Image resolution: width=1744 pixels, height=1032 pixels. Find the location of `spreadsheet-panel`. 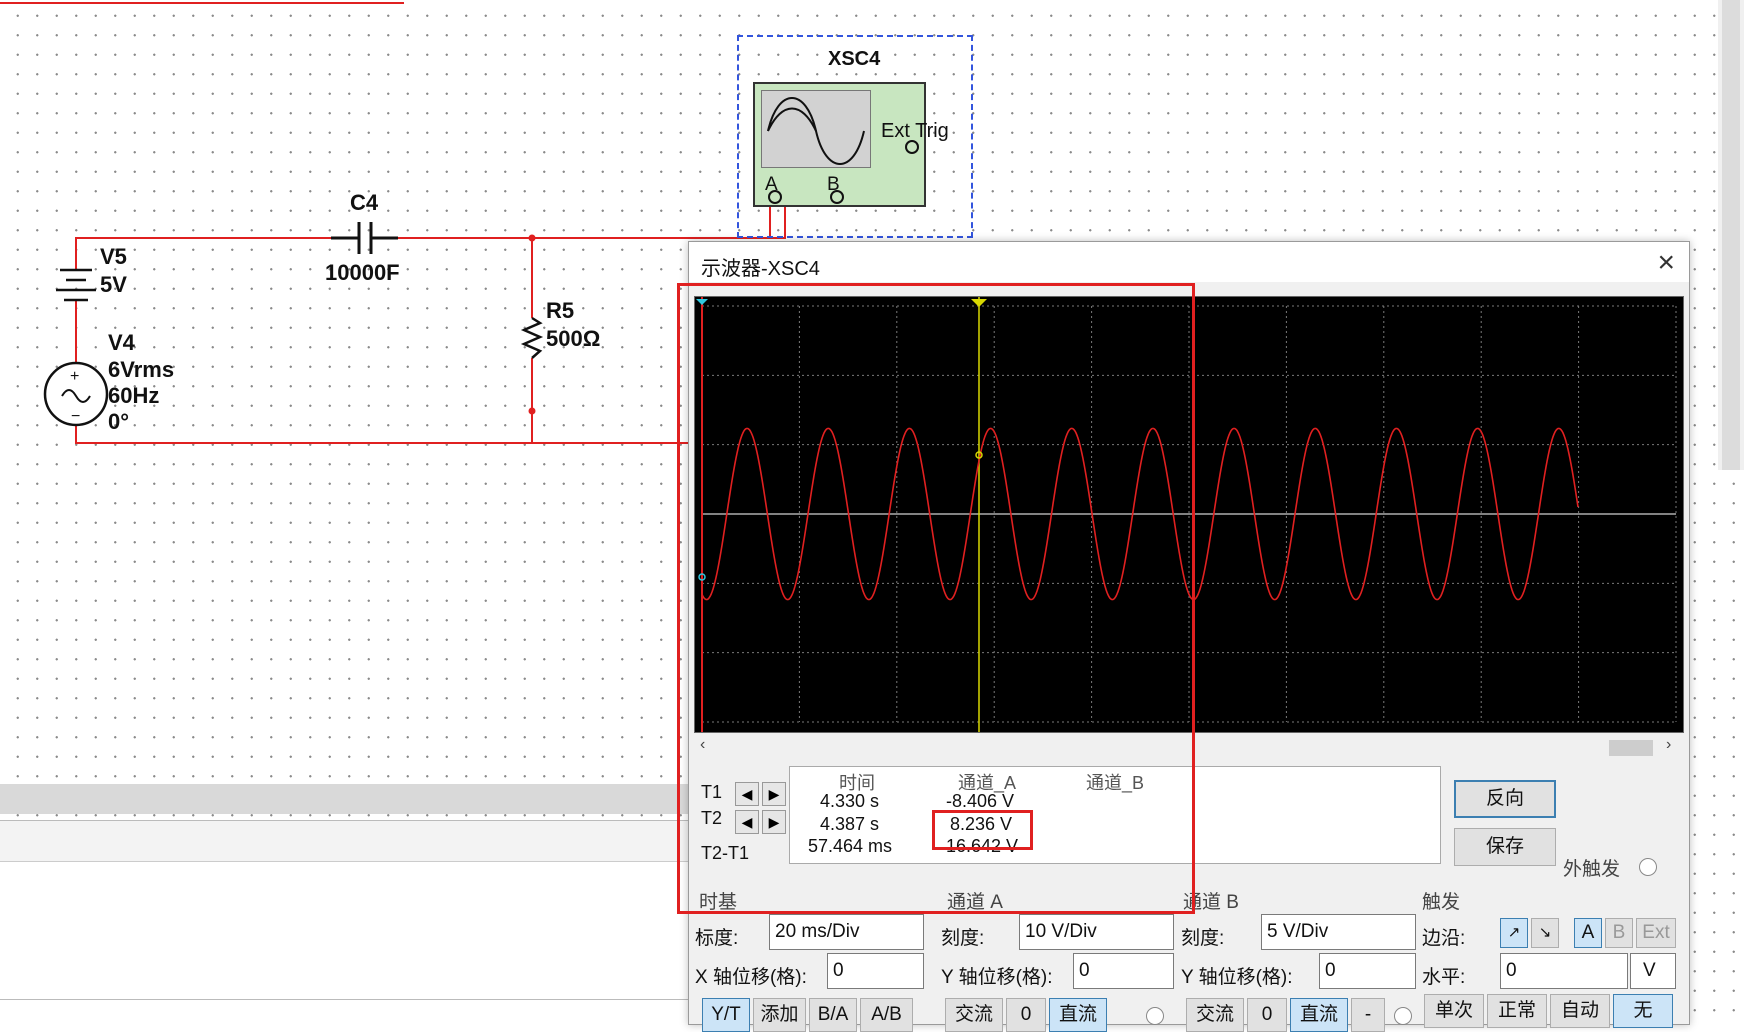

spreadsheet-panel is located at coordinates (350, 922).